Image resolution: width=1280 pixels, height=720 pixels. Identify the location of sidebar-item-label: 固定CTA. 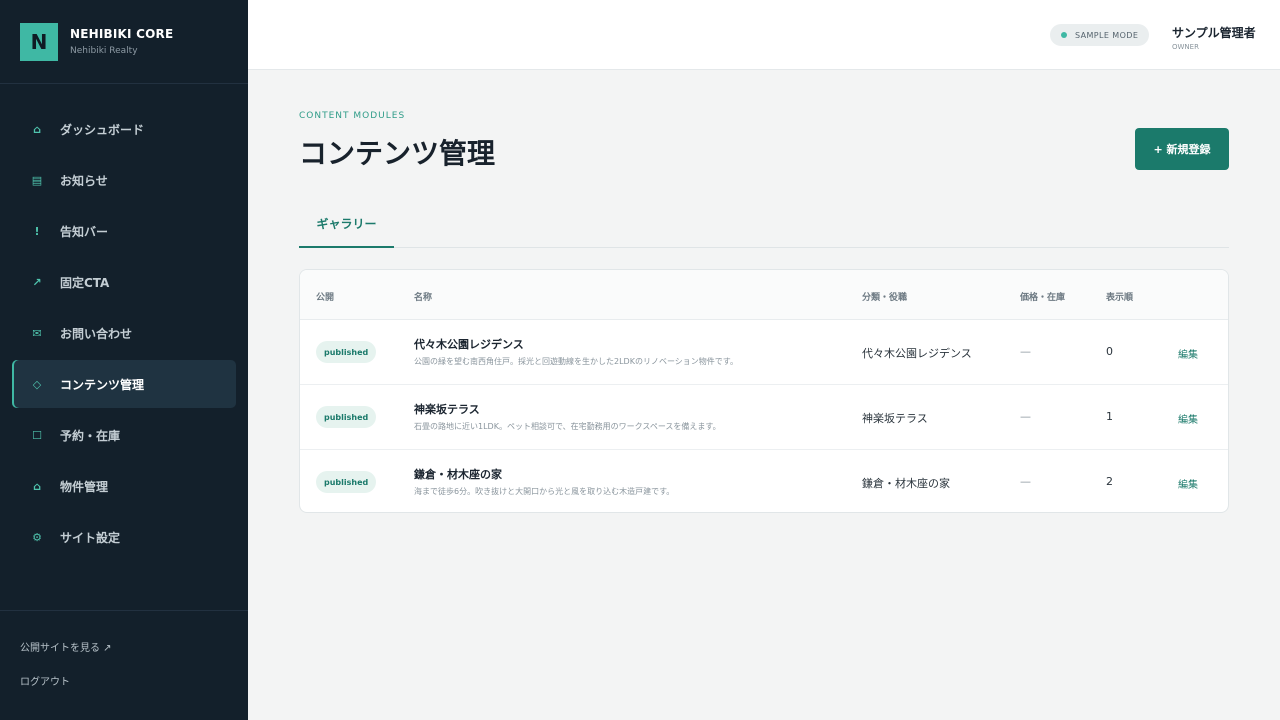
(85, 282).